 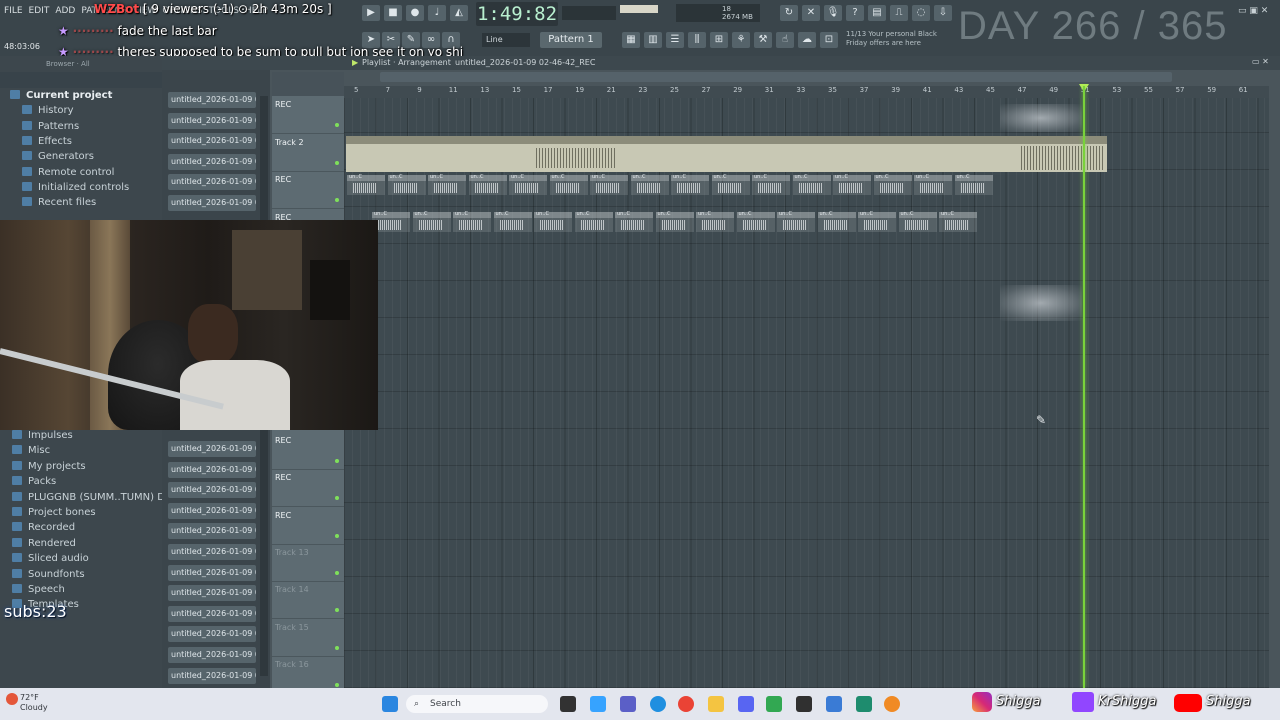 What do you see at coordinates (855, 13) in the screenshot?
I see `help-icon: ?` at bounding box center [855, 13].